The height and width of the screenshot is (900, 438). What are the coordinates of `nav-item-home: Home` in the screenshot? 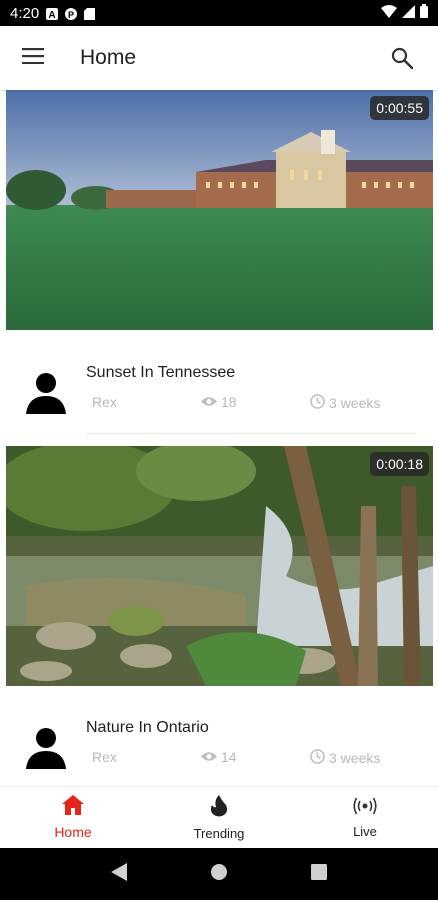 It's located at (73, 817).